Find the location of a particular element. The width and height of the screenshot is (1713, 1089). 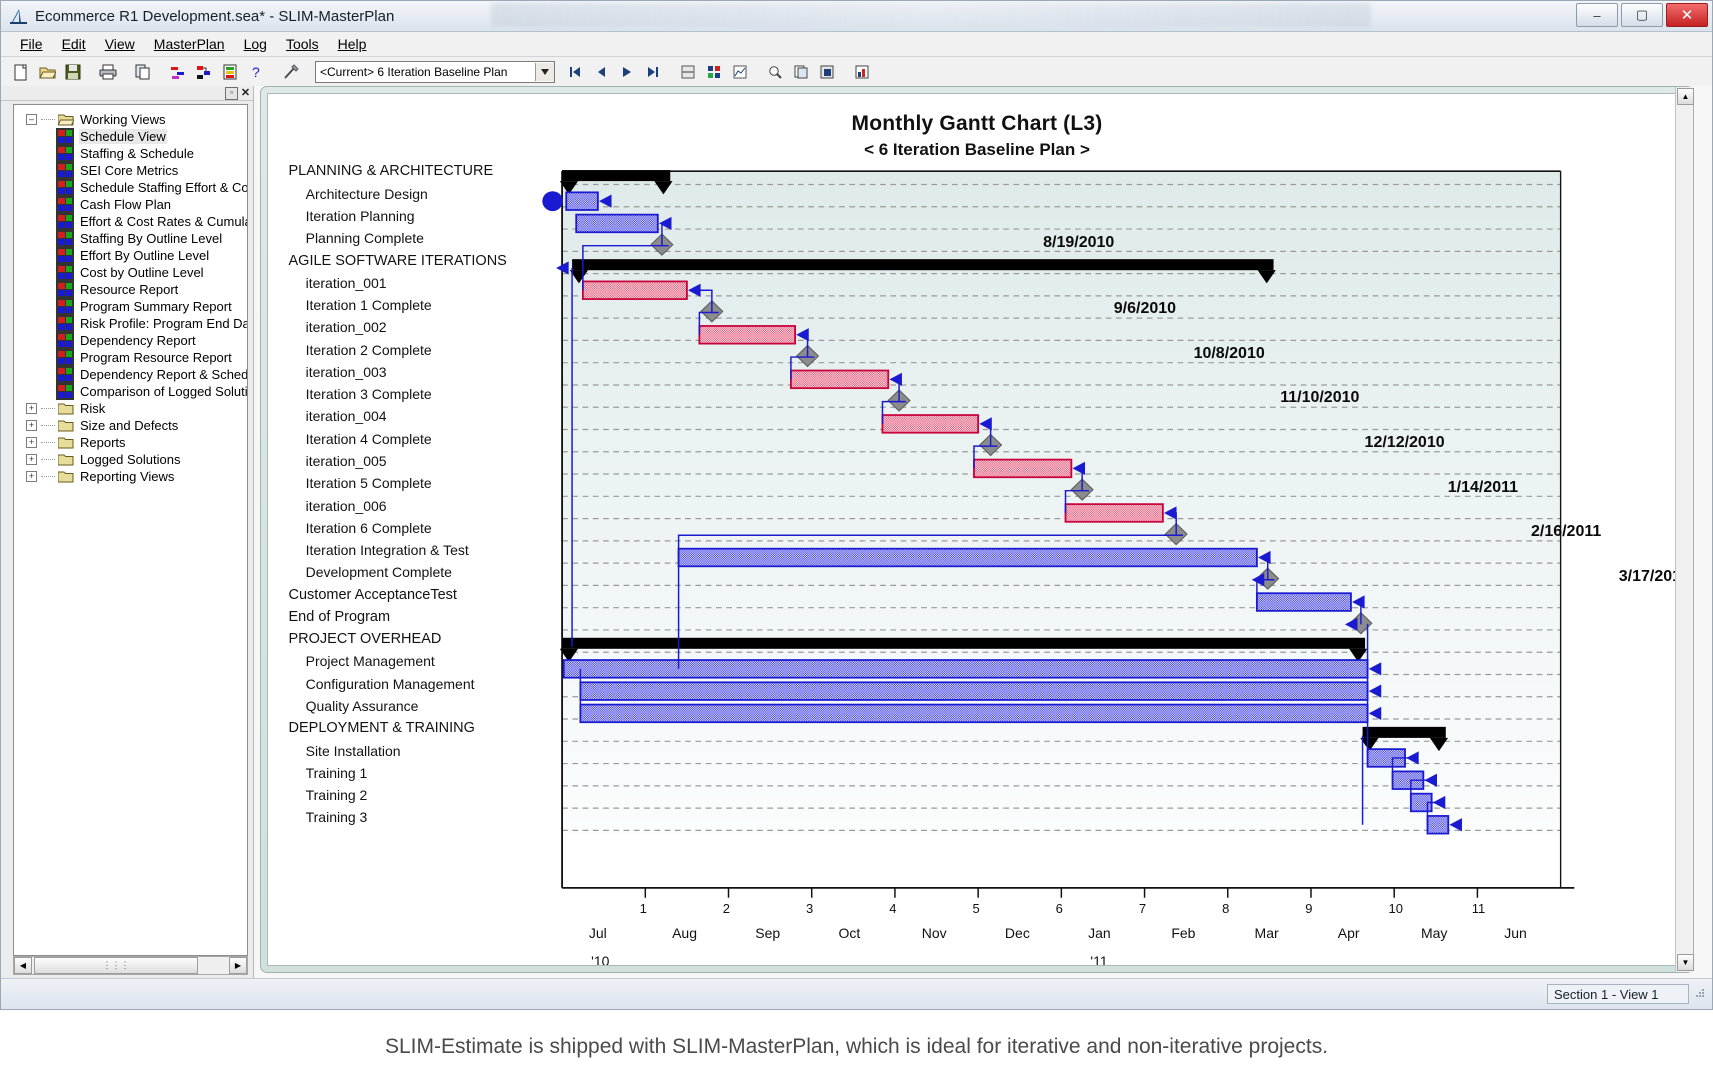

axis-month-label: Jul is located at coordinates (597, 933).